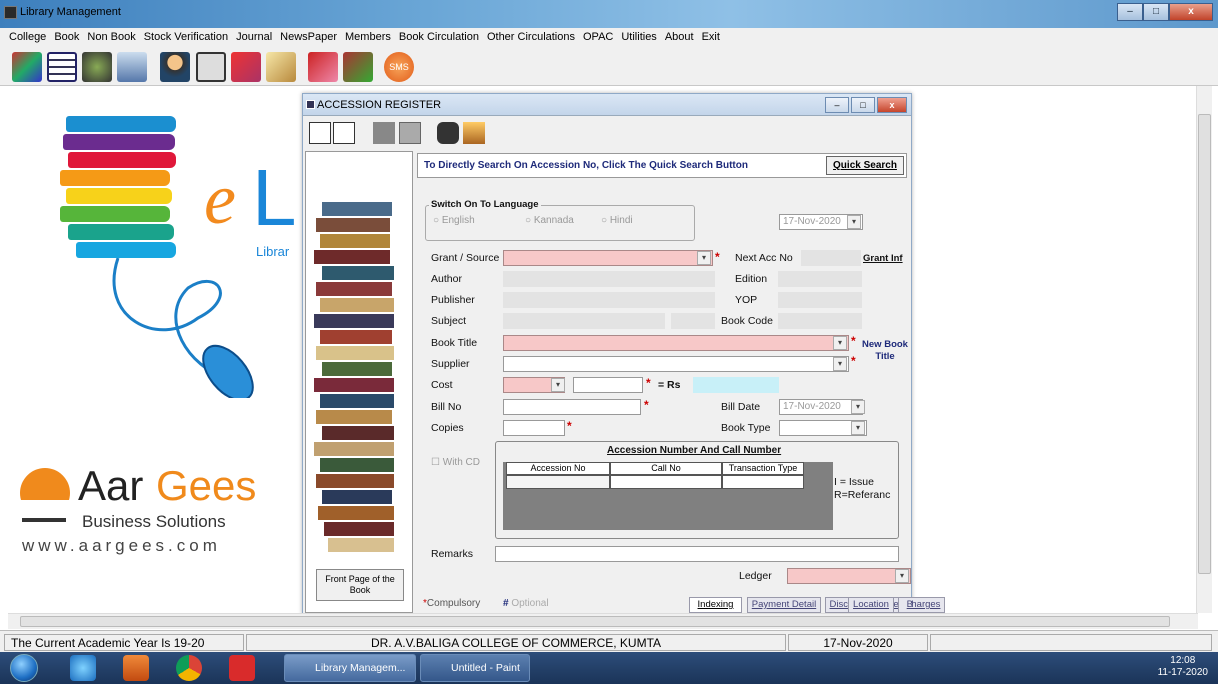 The height and width of the screenshot is (684, 1218). I want to click on tab-location: Location, so click(871, 605).